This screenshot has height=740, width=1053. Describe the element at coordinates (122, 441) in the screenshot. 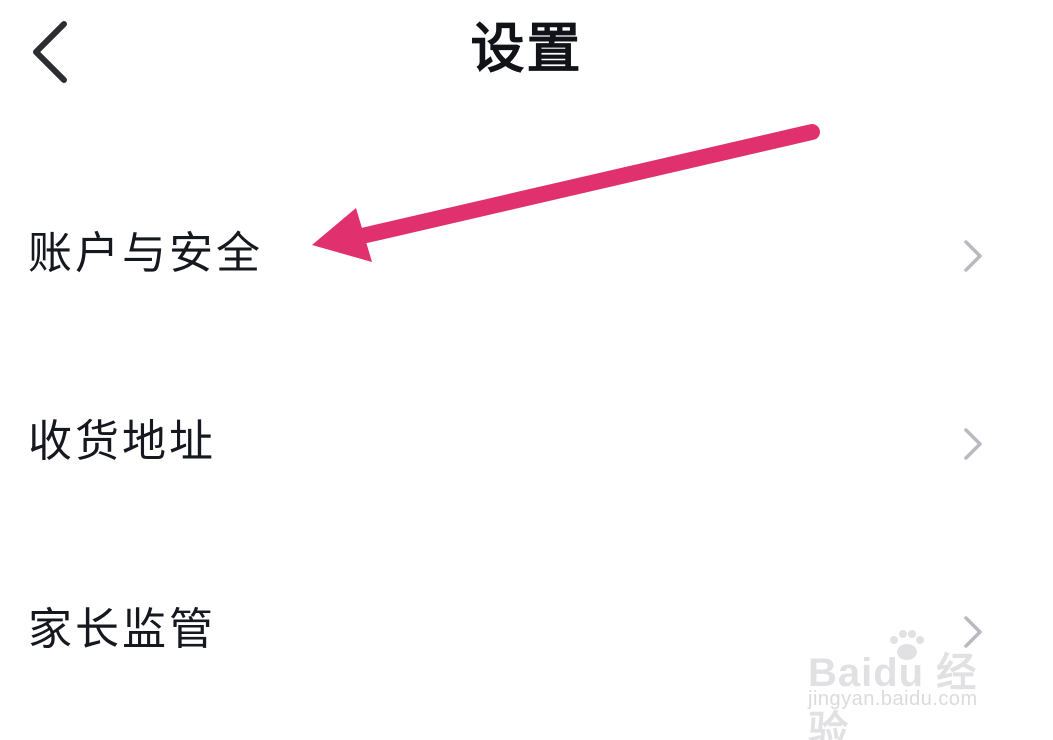

I see `menu-item-label: 收货地址` at that location.